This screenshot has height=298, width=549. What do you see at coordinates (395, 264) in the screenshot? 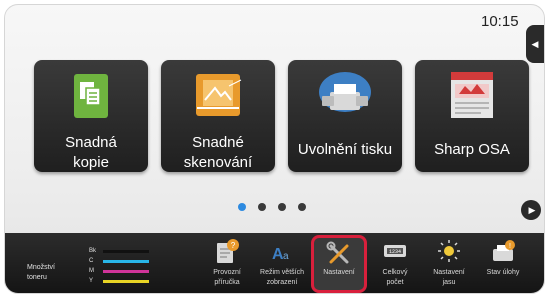
I see `shortcut-total-count: 1234 Celkový počet` at bounding box center [395, 264].